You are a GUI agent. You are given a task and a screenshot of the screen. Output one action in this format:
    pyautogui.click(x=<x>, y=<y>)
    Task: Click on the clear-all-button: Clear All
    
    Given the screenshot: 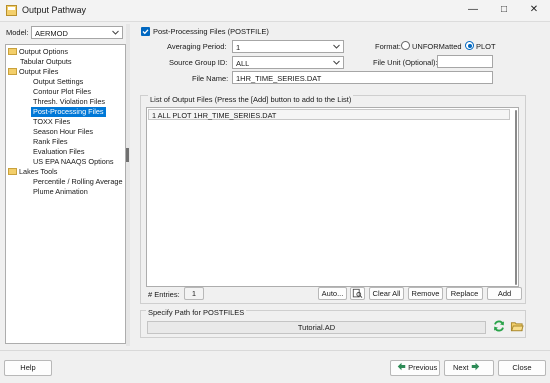 What is the action you would take?
    pyautogui.click(x=386, y=293)
    